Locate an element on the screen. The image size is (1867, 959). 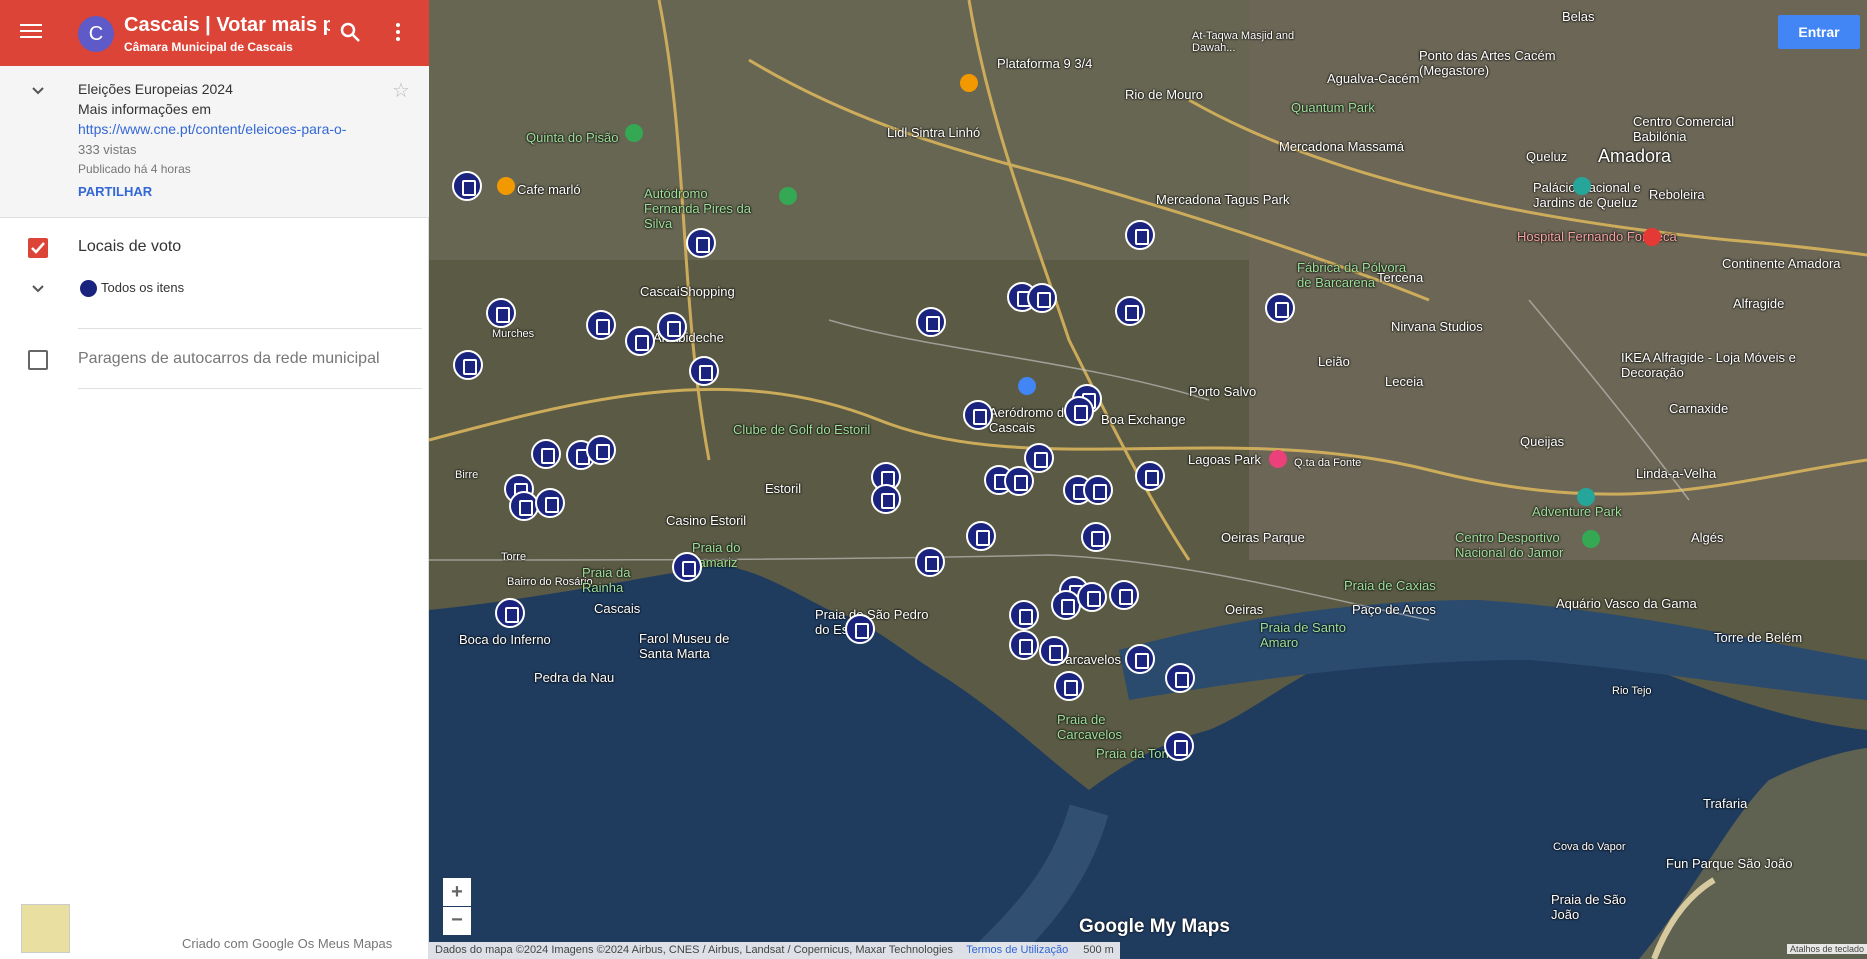
description-more-info: Mais informações em is located at coordinates (145, 109).